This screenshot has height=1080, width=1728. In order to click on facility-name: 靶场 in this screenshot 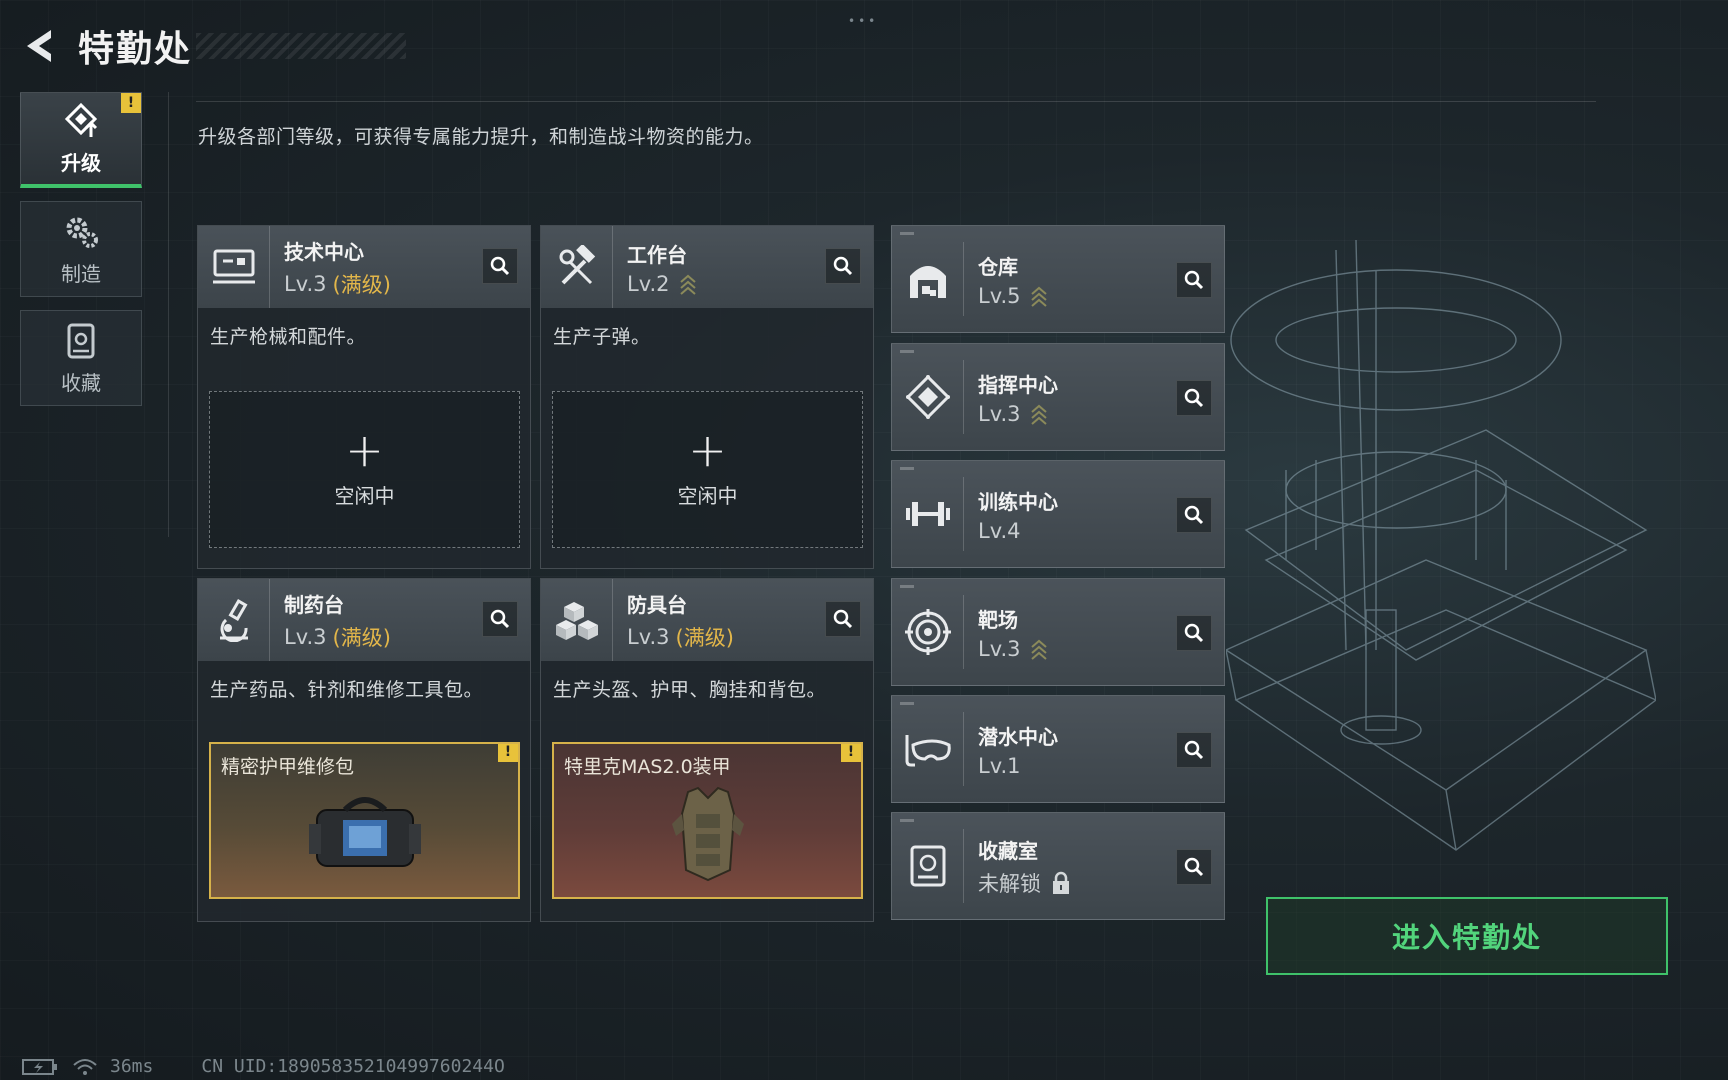, I will do `click(998, 619)`.